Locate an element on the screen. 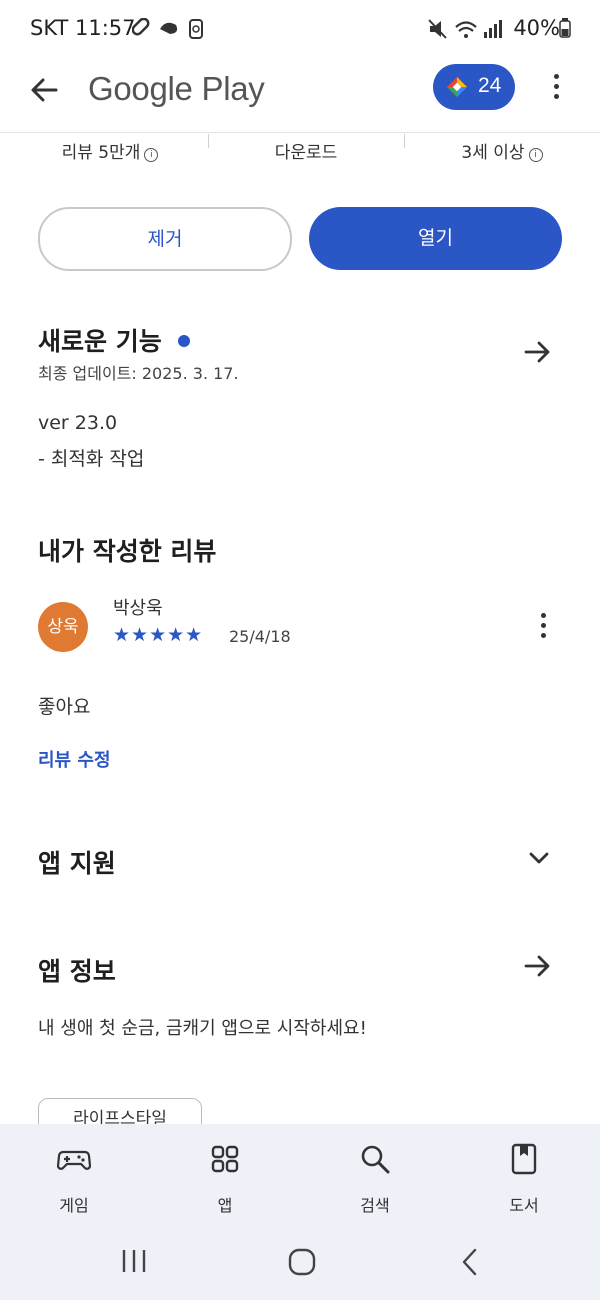 Image resolution: width=600 pixels, height=1300 pixels. stat-reviews-label: 리뷰 5만개 is located at coordinates (101, 153).